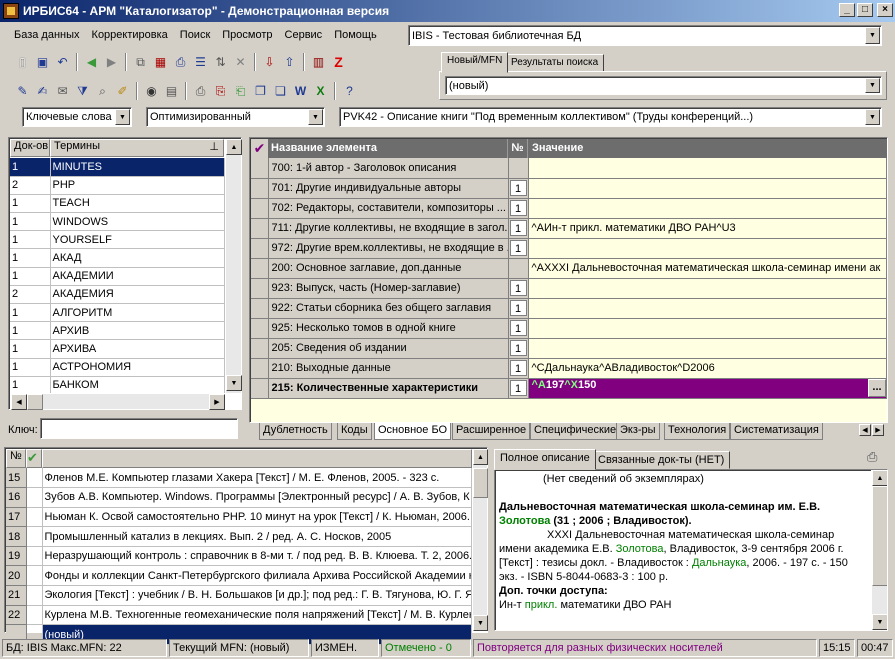 The height and width of the screenshot is (659, 895). Describe the element at coordinates (140, 62) in the screenshot. I see `copy-record-icon: ⧉` at that location.